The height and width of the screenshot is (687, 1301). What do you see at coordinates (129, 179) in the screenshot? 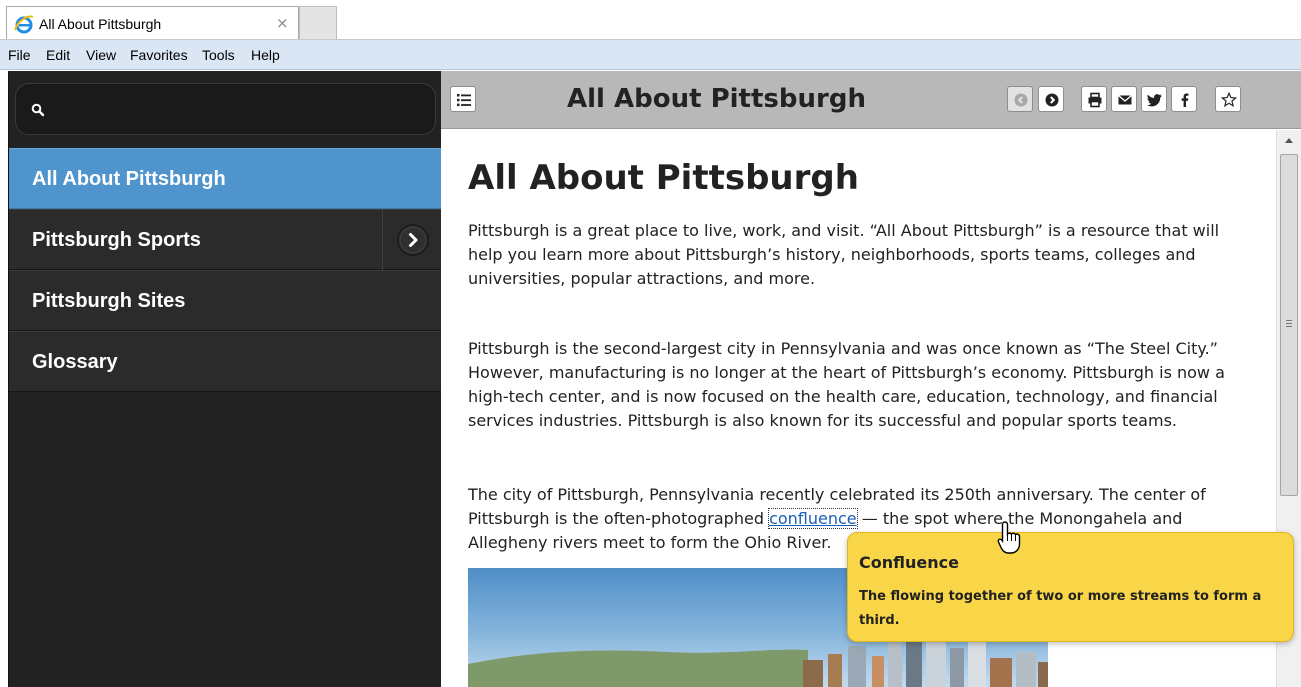
I see `sidebar-item-label: All About Pittsburgh` at bounding box center [129, 179].